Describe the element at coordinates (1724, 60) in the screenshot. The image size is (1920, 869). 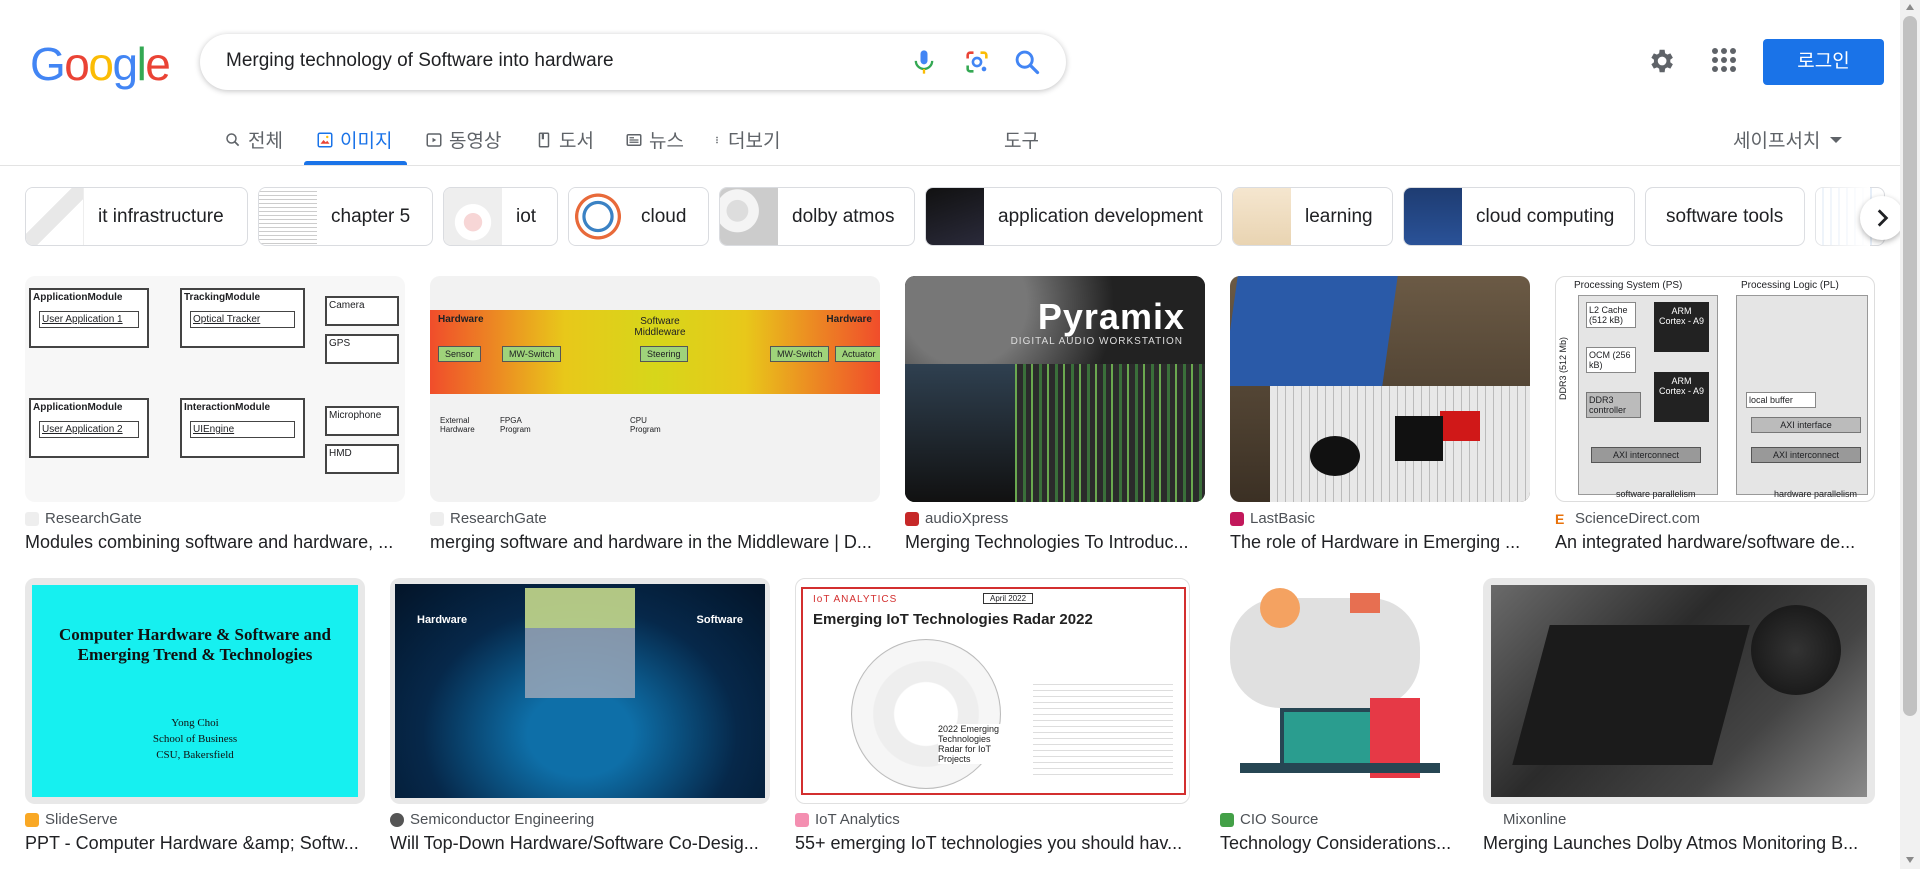
I see `google-apps-icon` at that location.